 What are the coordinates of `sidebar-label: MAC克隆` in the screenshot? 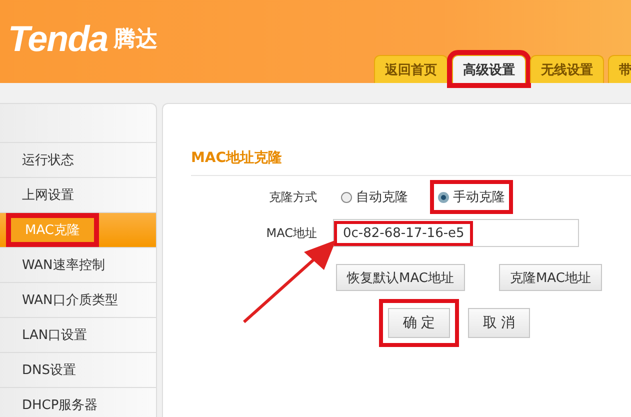 It's located at (52, 230).